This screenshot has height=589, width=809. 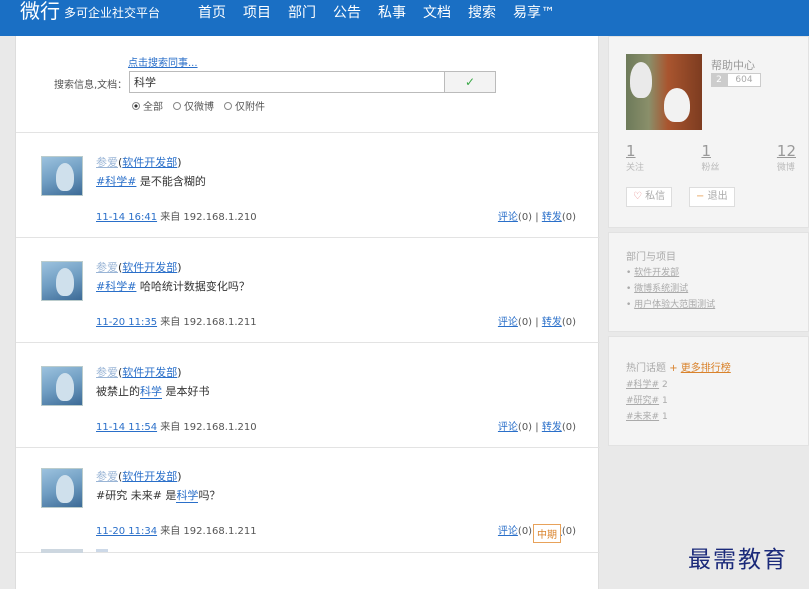 I want to click on post-content: 被禁止的科学 是本好书, so click(x=153, y=392).